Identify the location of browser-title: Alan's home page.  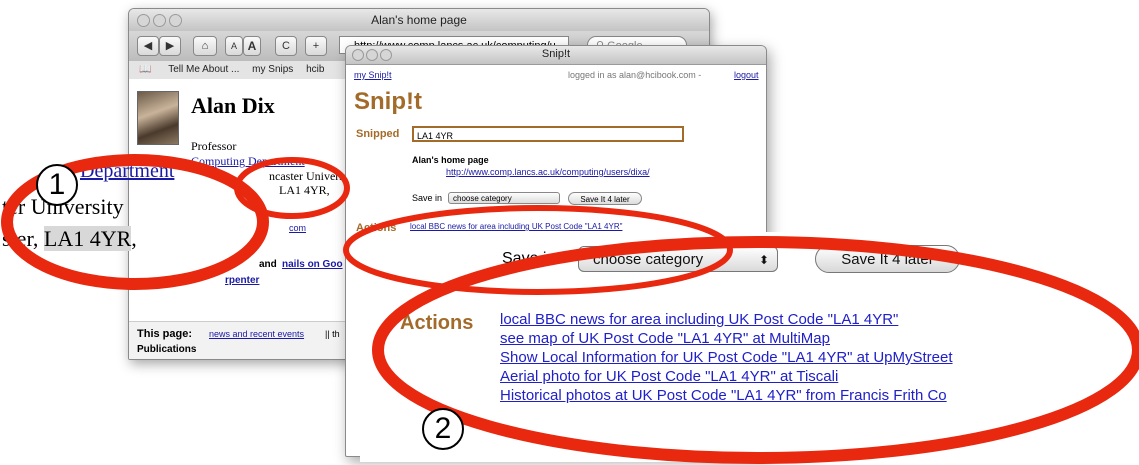
(419, 20).